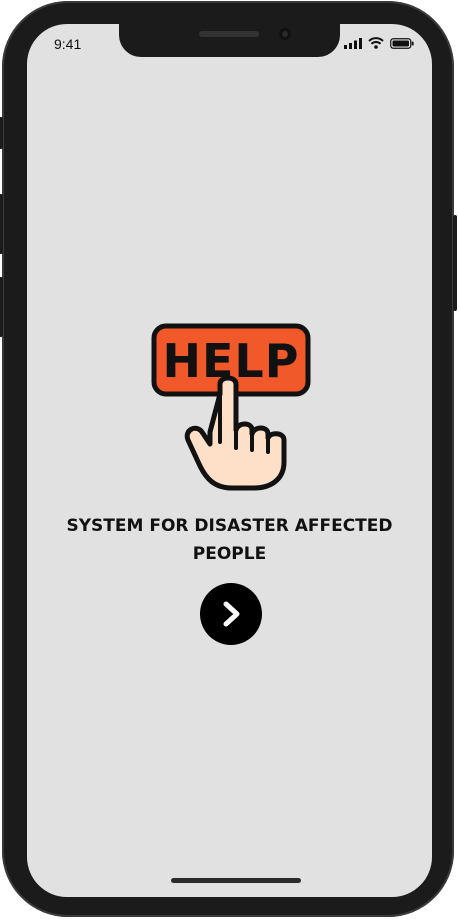  Describe the element at coordinates (229, 526) in the screenshot. I see `page-title-line-1: SYSTEM FOR DISASTER AFFECTED` at that location.